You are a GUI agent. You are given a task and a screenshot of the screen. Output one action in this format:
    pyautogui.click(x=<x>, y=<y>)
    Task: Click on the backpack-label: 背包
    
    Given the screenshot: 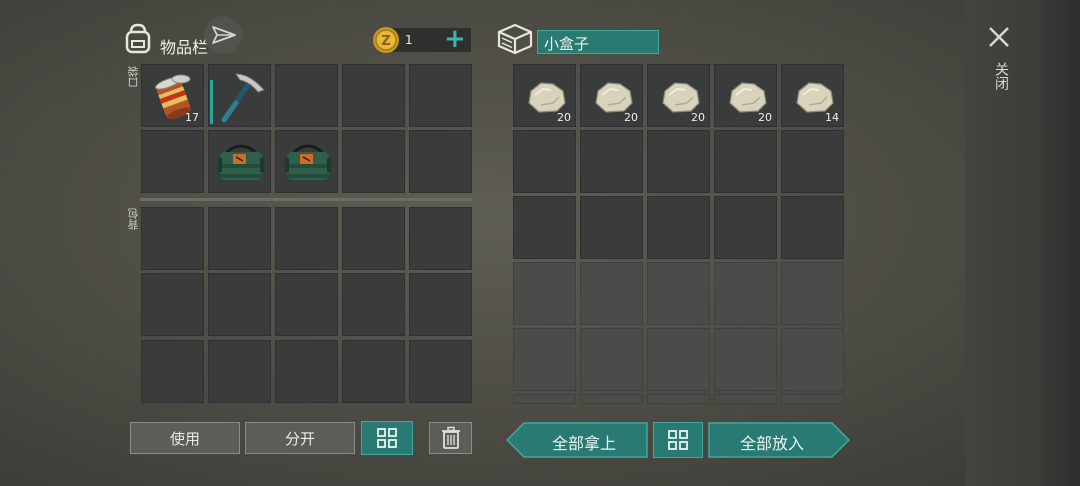 What is the action you would take?
    pyautogui.click(x=133, y=219)
    